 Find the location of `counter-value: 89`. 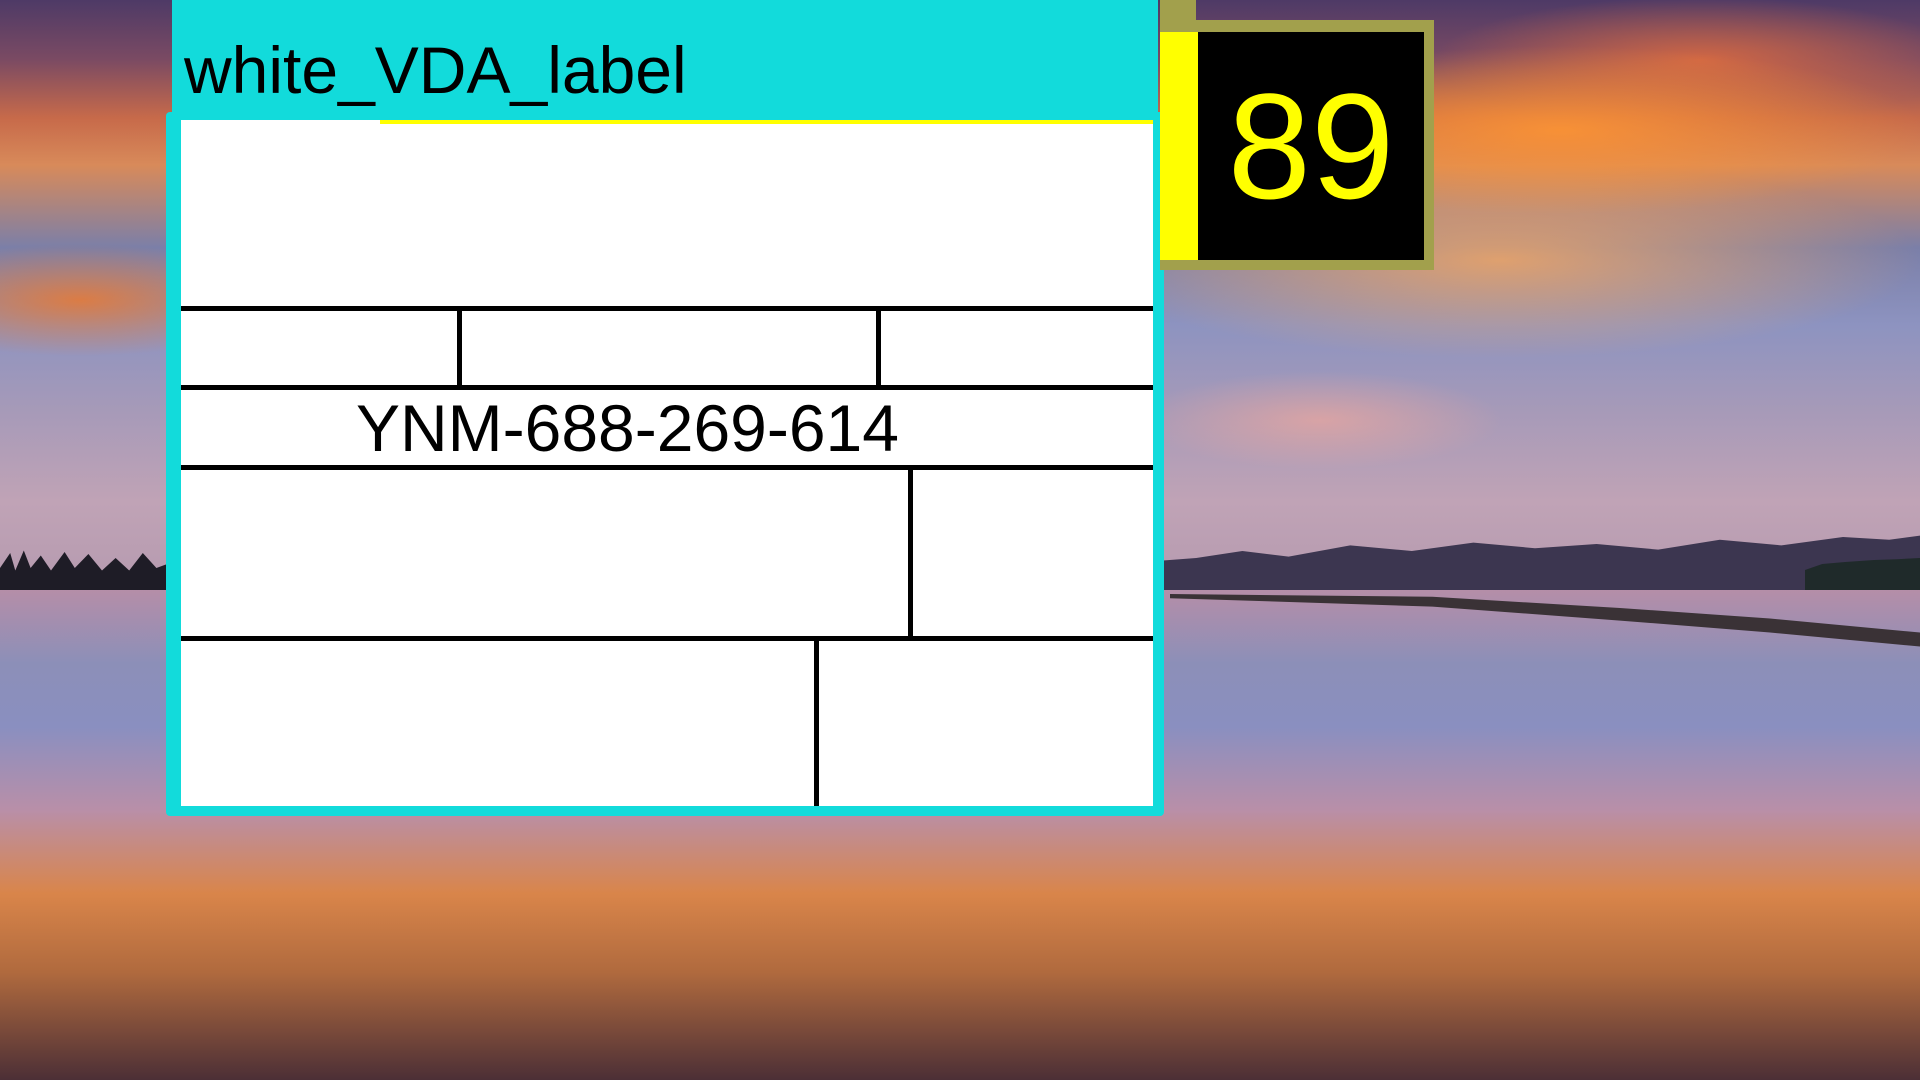

counter-value: 89 is located at coordinates (1311, 146).